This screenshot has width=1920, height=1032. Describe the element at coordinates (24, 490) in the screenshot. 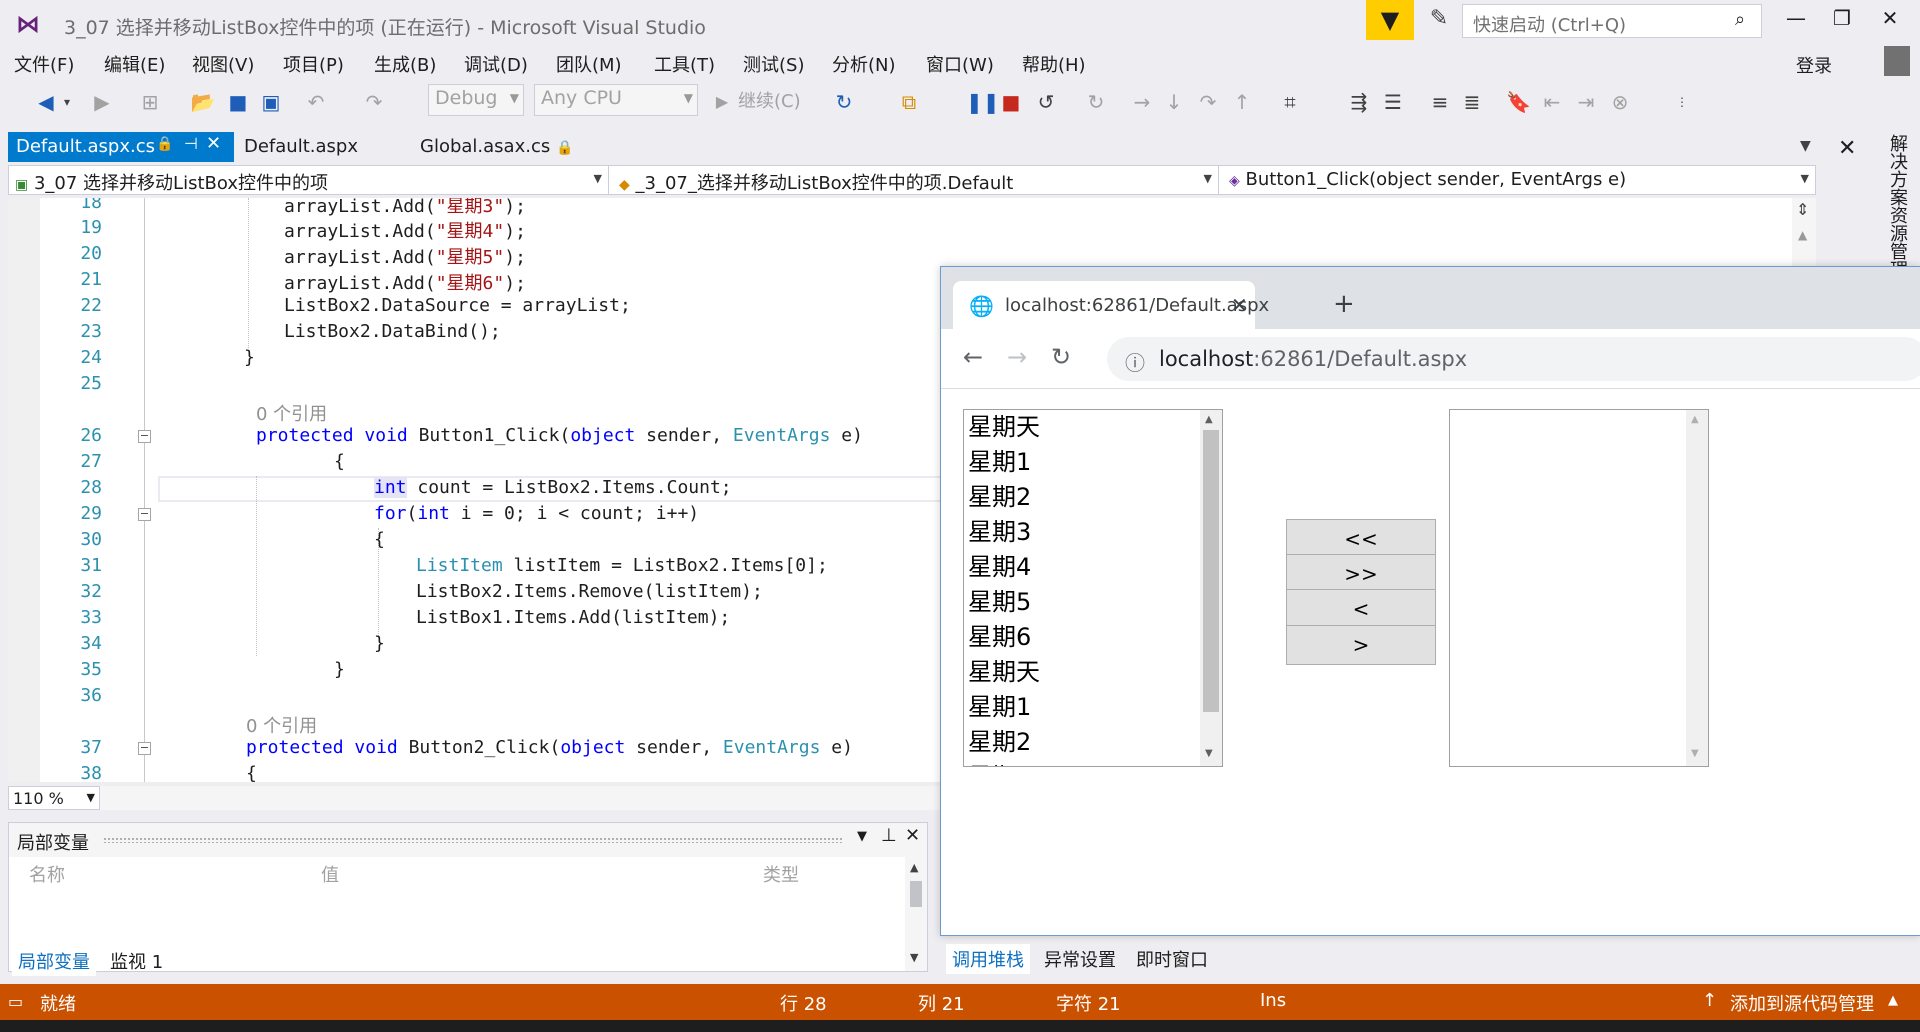

I see `indicator-margin` at that location.